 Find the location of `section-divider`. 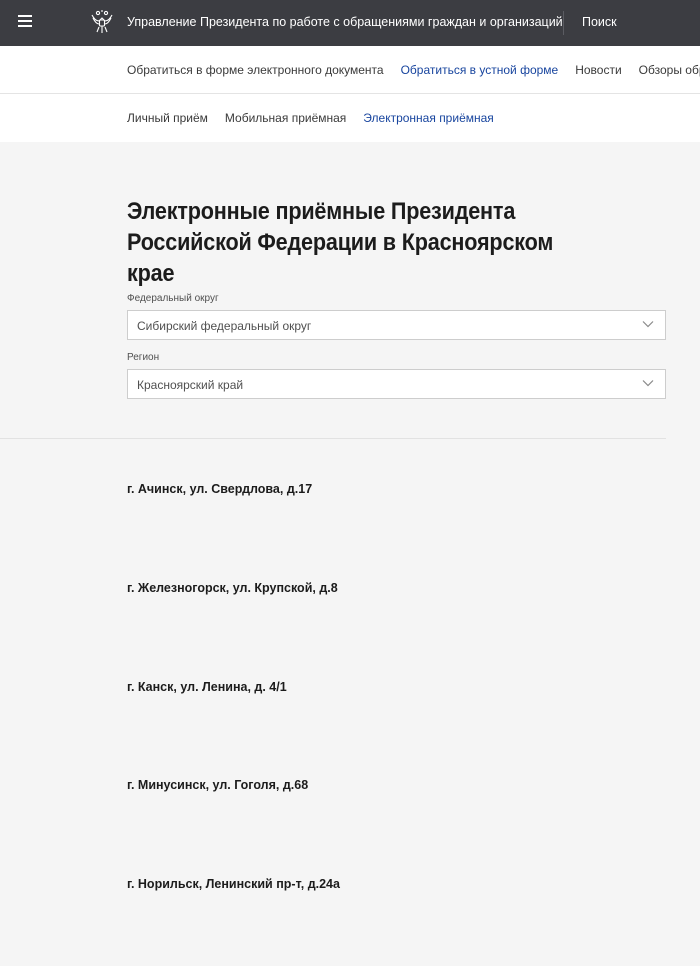

section-divider is located at coordinates (333, 438).